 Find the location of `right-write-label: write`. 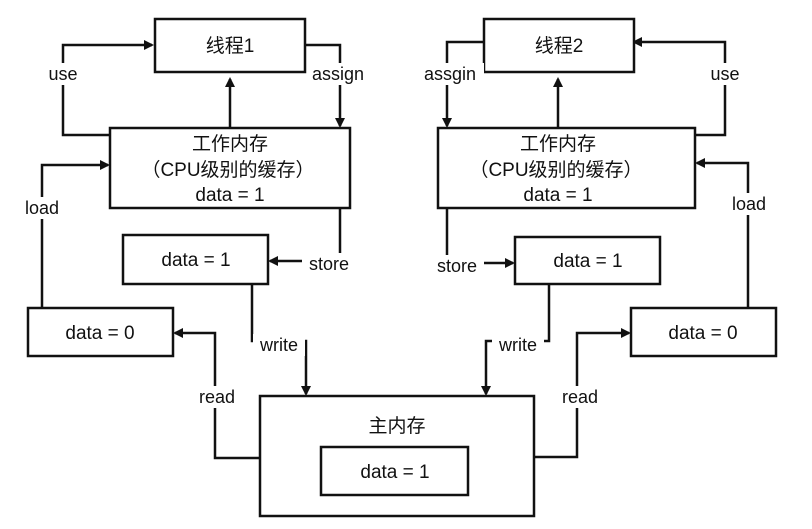

right-write-label: write is located at coordinates (517, 345).